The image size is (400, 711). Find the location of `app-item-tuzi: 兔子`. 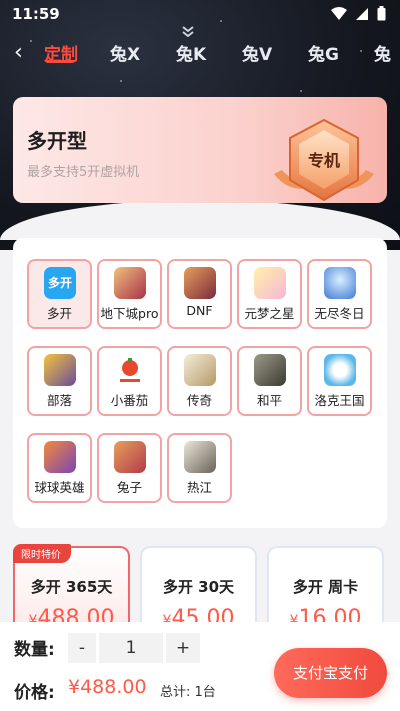

app-item-tuzi: 兔子 is located at coordinates (129, 468).